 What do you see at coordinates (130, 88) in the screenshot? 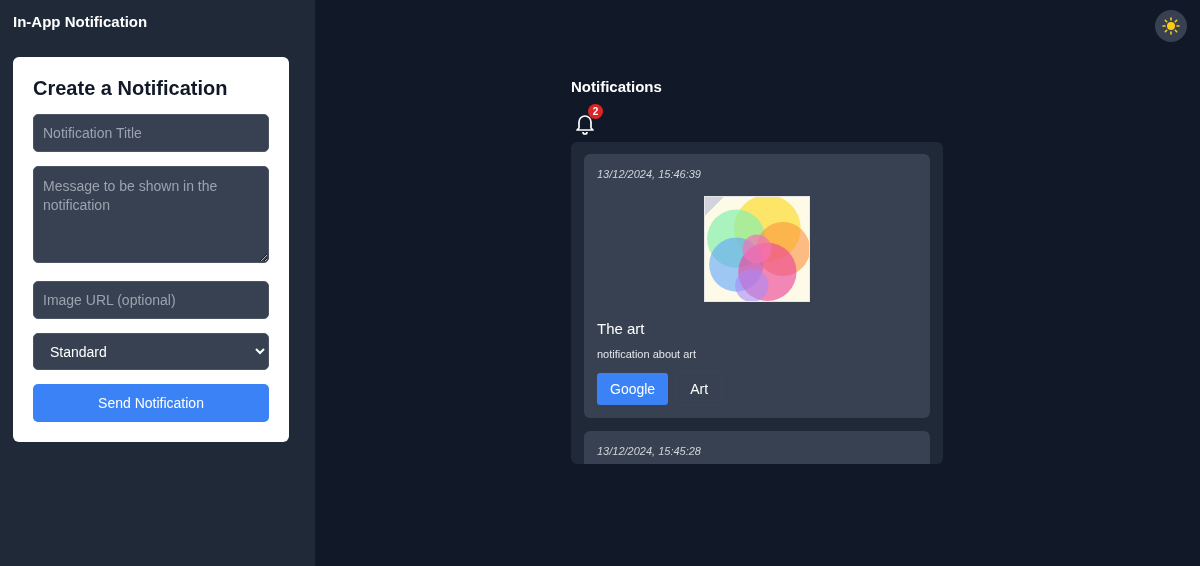
I see `form-heading: Create a Notification` at bounding box center [130, 88].